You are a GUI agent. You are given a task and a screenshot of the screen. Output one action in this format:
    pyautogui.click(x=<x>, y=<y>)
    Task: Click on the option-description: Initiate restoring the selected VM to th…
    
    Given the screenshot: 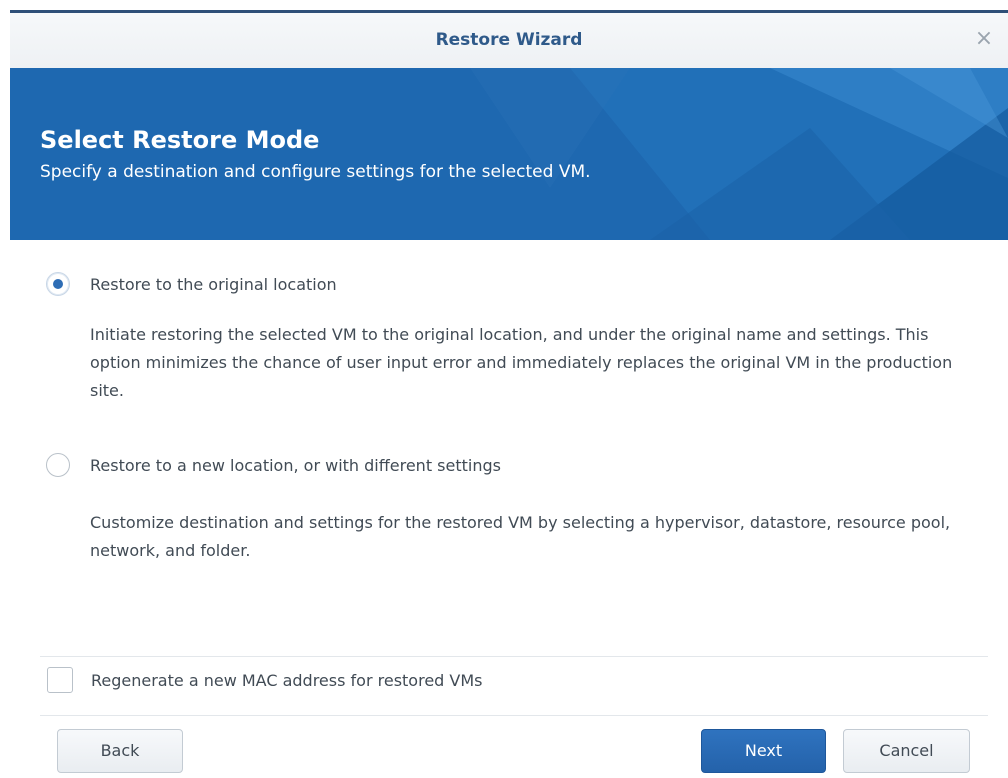 What is the action you would take?
    pyautogui.click(x=521, y=362)
    